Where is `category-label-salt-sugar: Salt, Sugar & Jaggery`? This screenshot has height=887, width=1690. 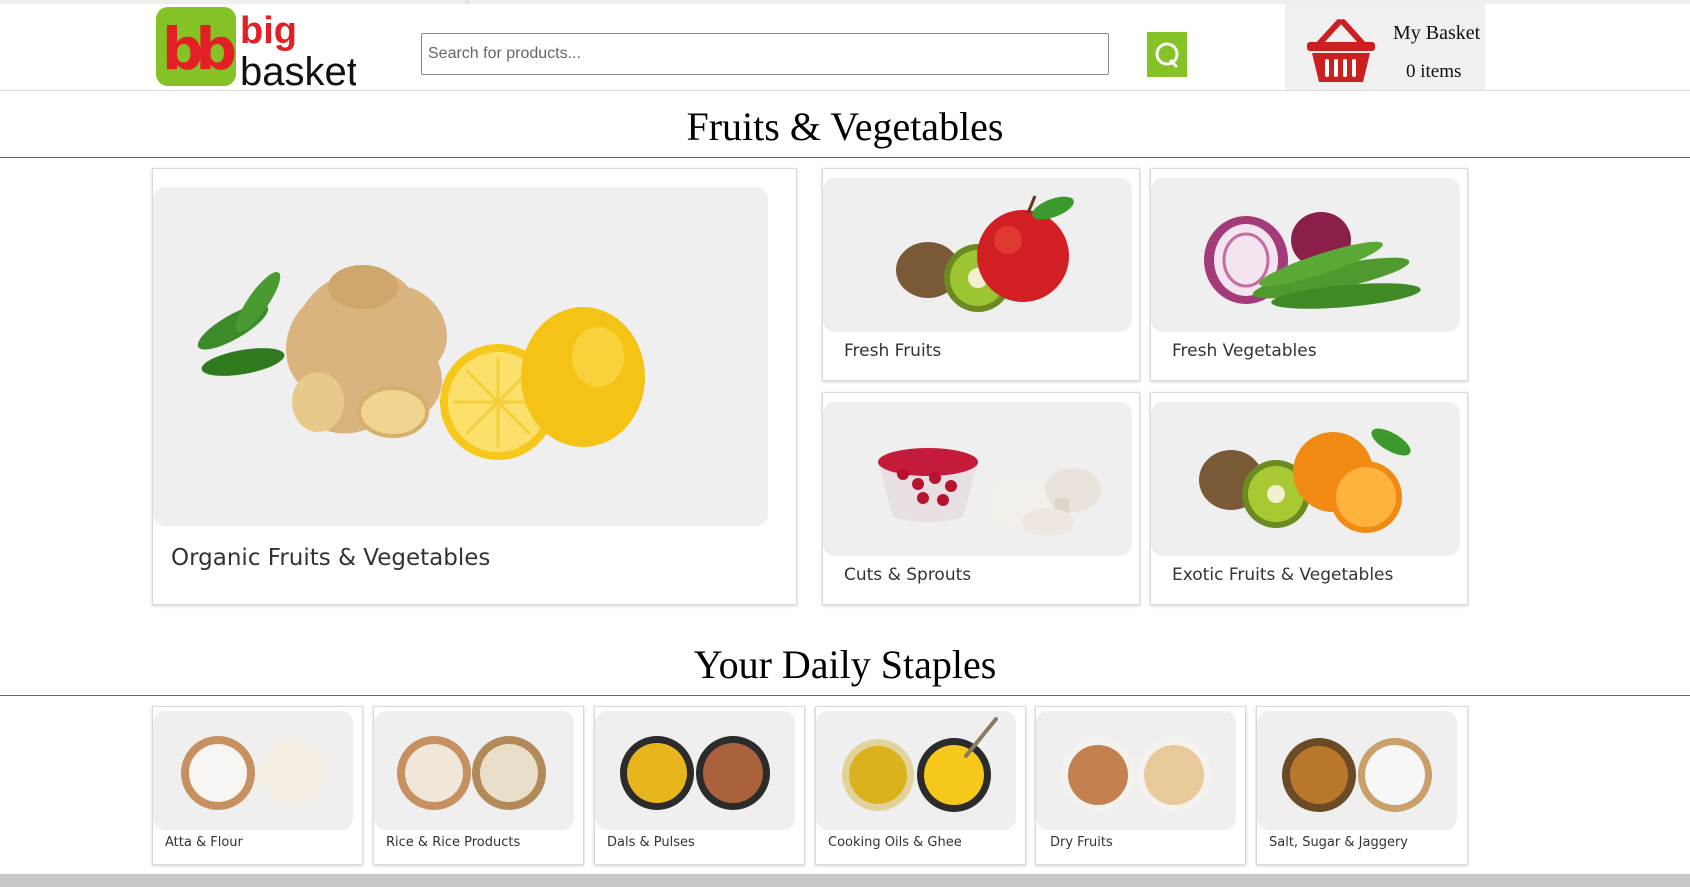
category-label-salt-sugar: Salt, Sugar & Jaggery is located at coordinates (1338, 842).